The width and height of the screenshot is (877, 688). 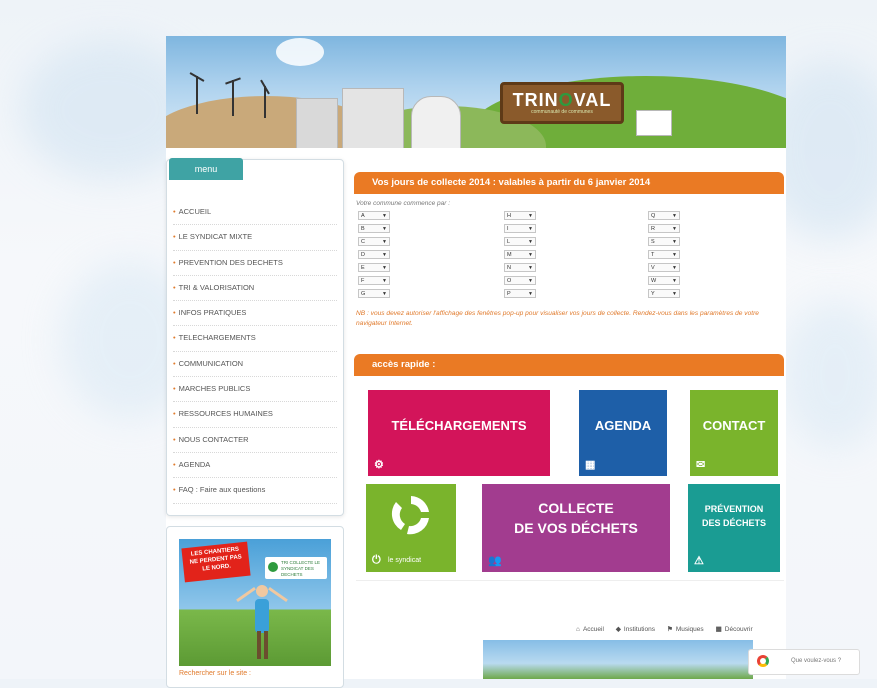 I want to click on menu-item-faq: • FAQ : Faire aux questions, so click(x=255, y=491).